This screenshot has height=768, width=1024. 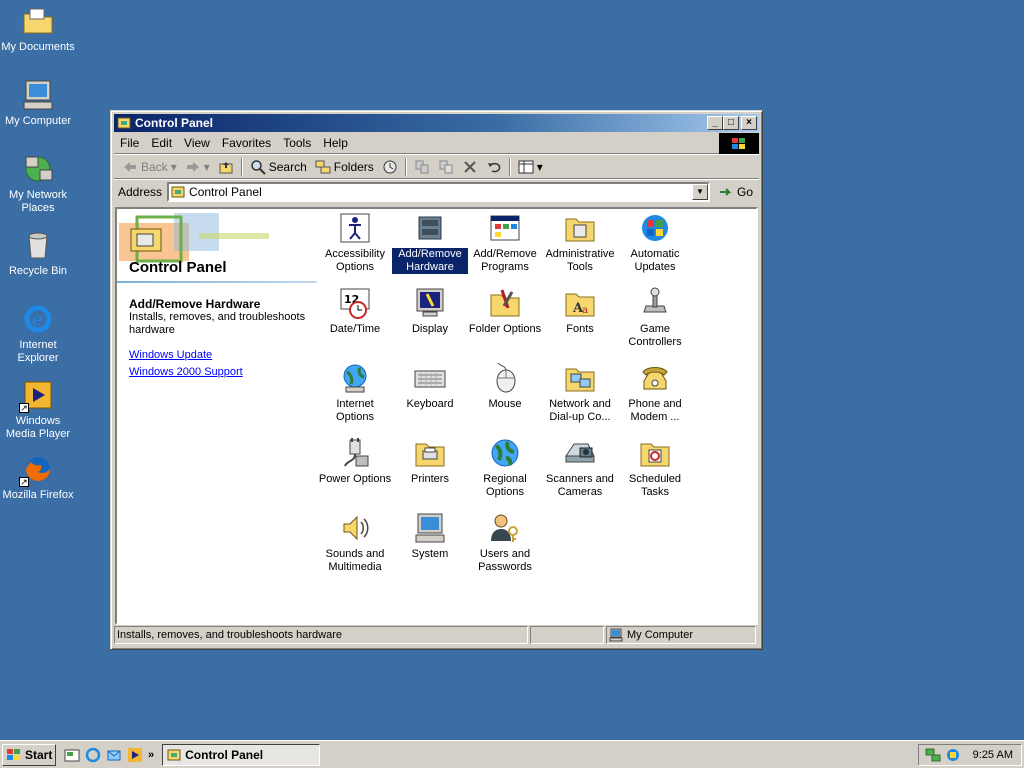 I want to click on search-icon, so click(x=258, y=167).